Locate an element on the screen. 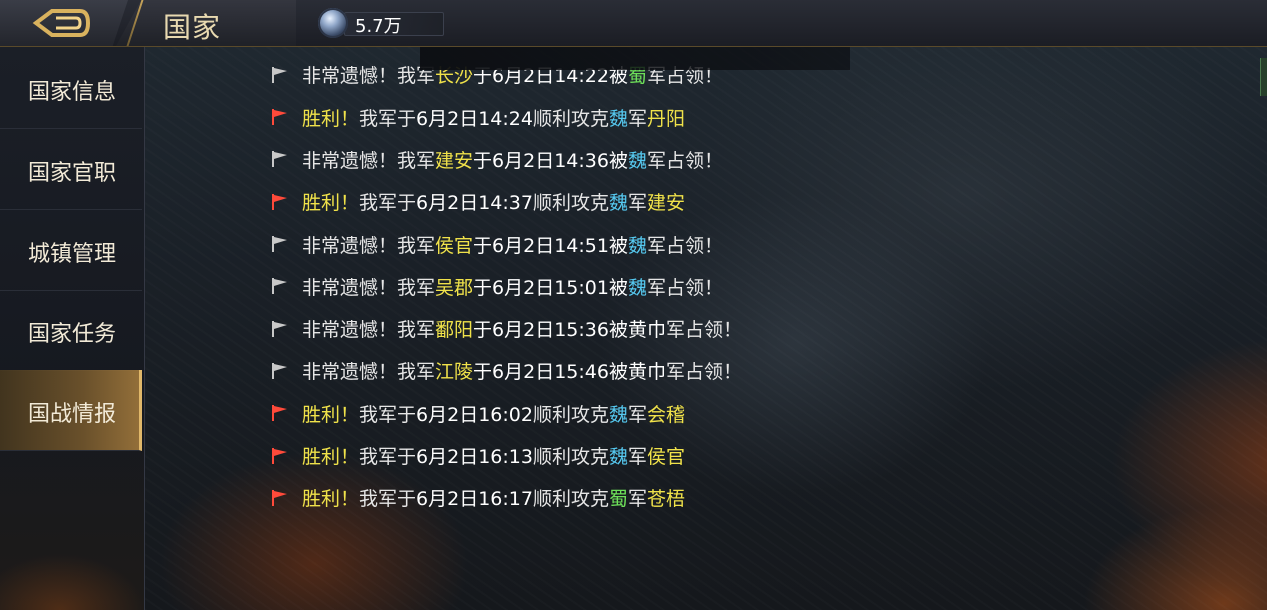 The height and width of the screenshot is (610, 1267). sidebar-item-country-tasks: 国家任务 is located at coordinates (71, 330).